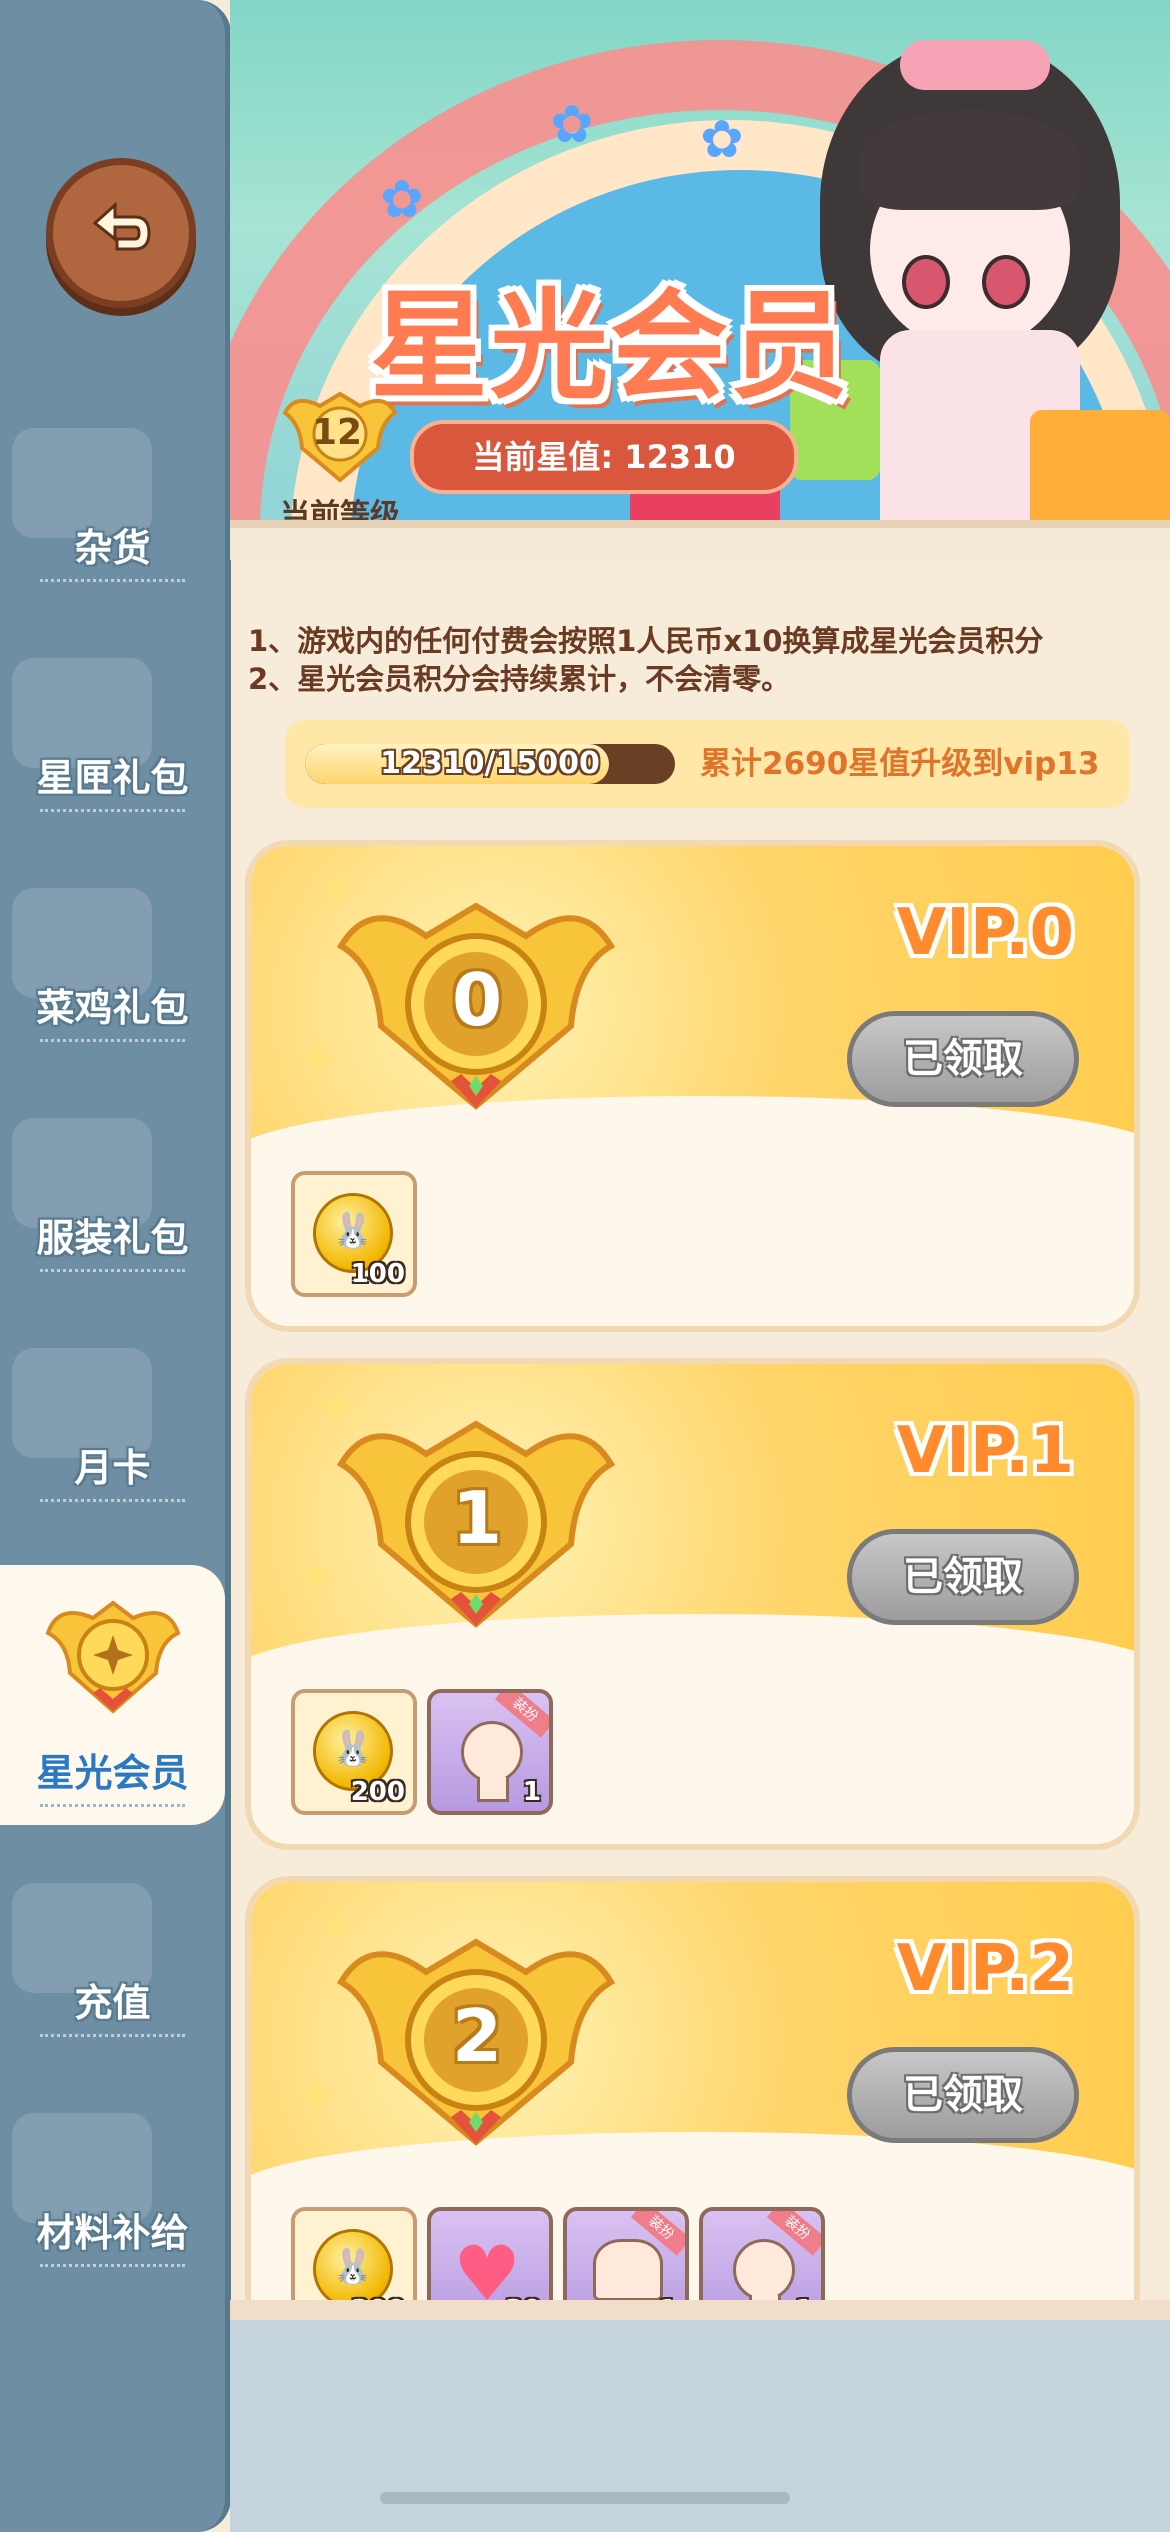 The image size is (1170, 2532). Describe the element at coordinates (985, 1969) in the screenshot. I see `vip-title: VIP.2` at that location.